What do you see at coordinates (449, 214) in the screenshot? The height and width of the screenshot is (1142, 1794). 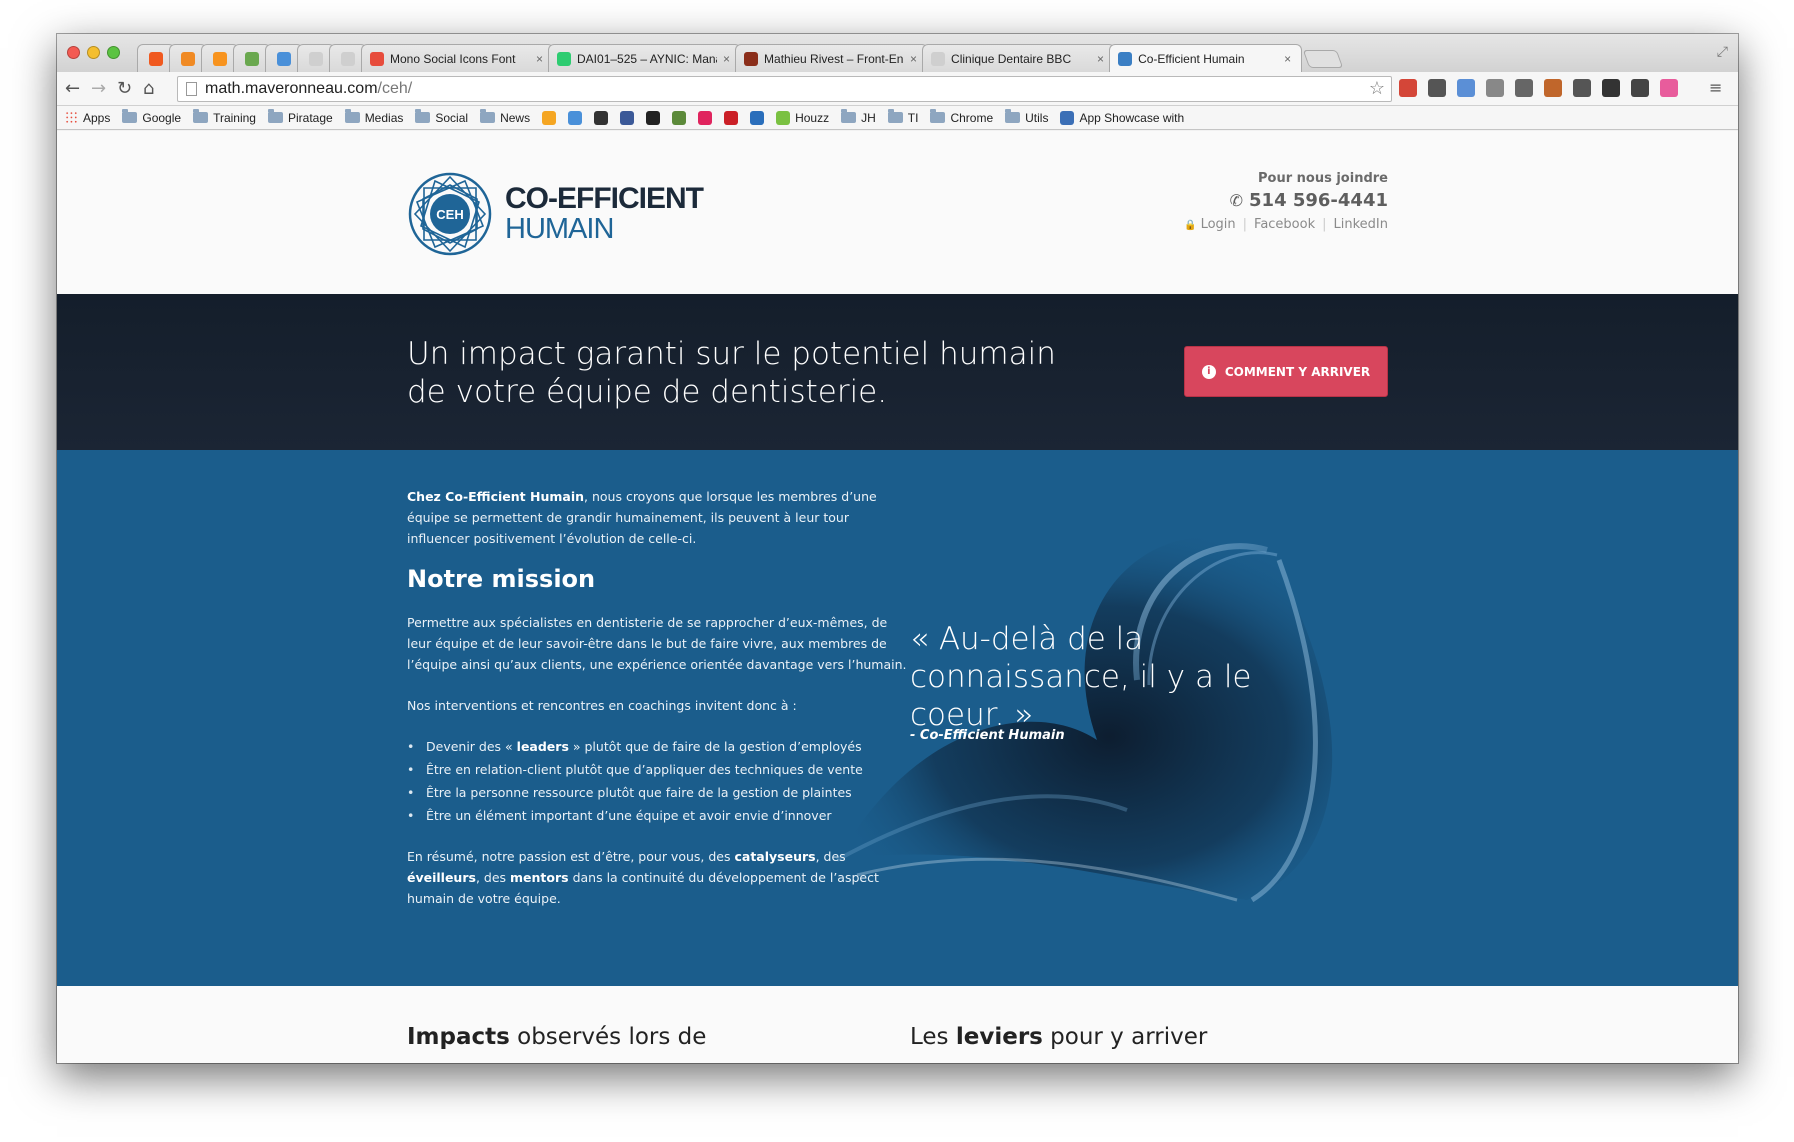 I see `logo-badge-text: CEH` at bounding box center [449, 214].